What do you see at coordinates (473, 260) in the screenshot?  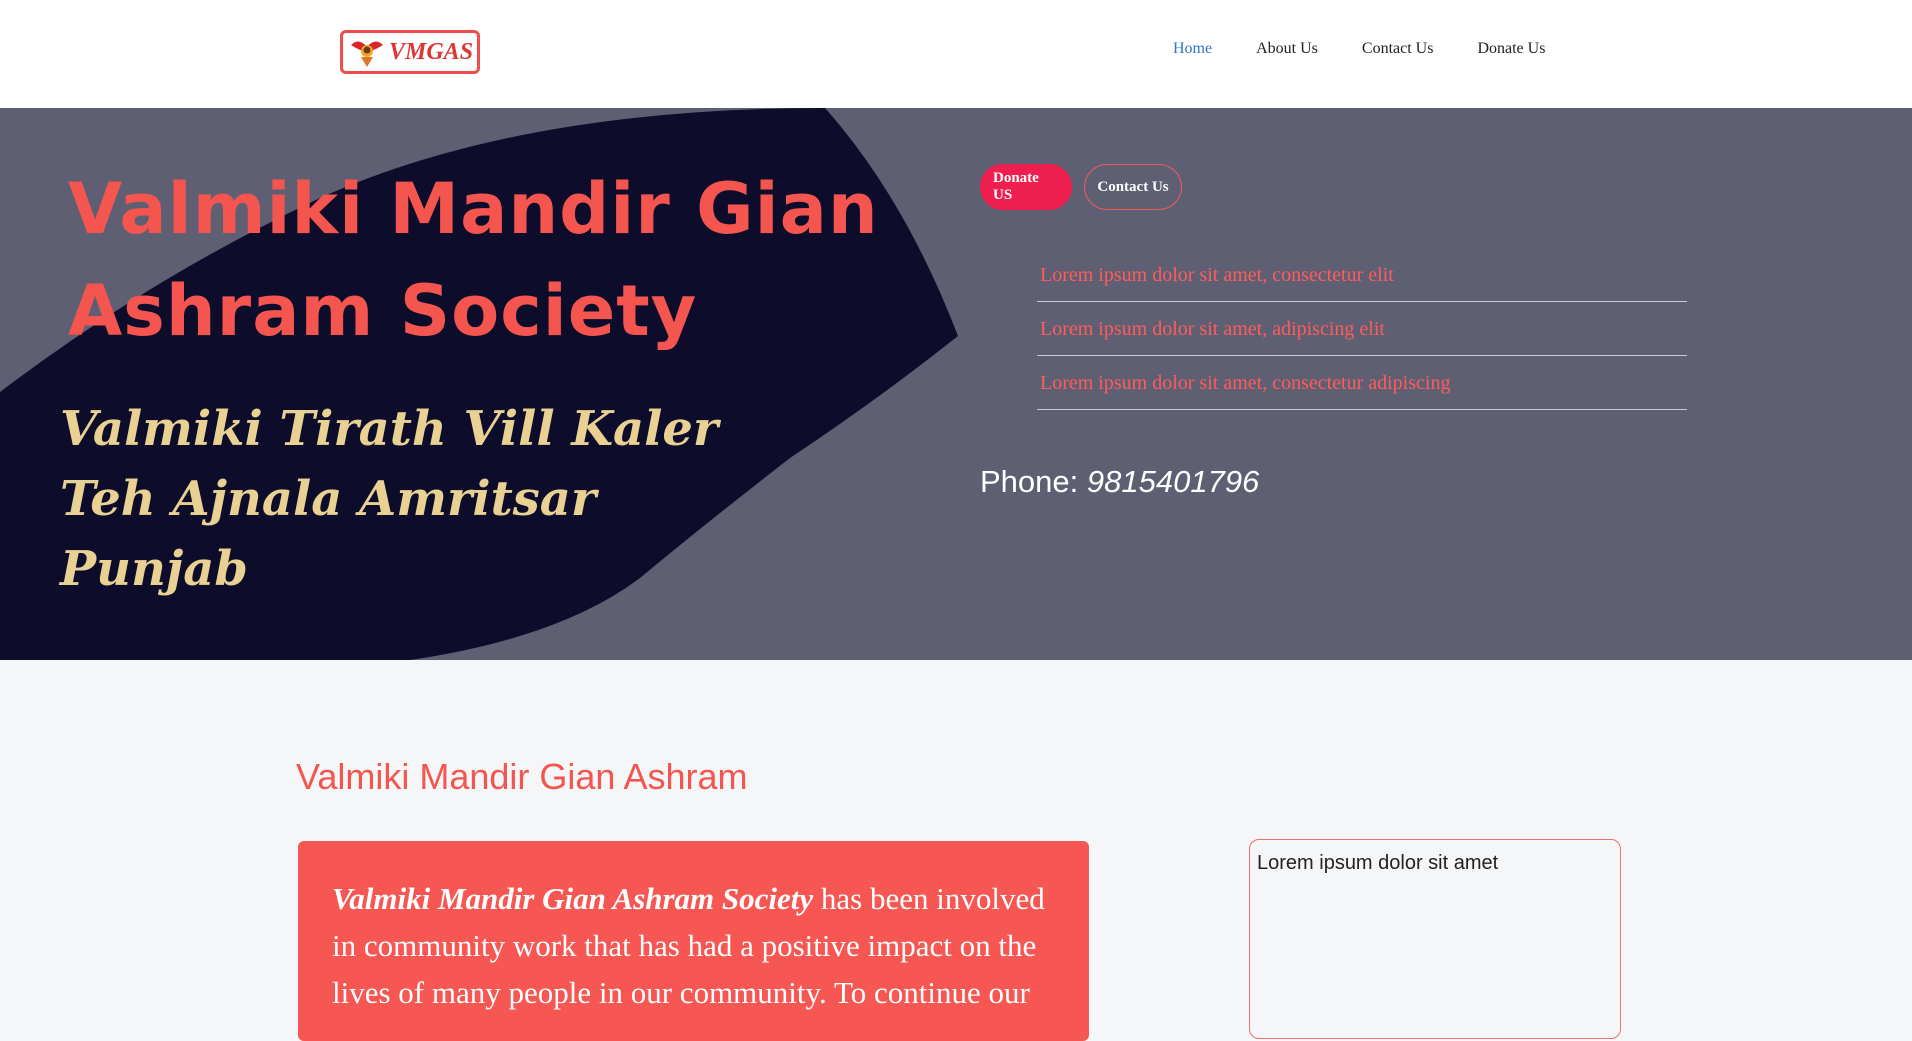 I see `hero-title: Valmiki Mandir Gian Ashram Society` at bounding box center [473, 260].